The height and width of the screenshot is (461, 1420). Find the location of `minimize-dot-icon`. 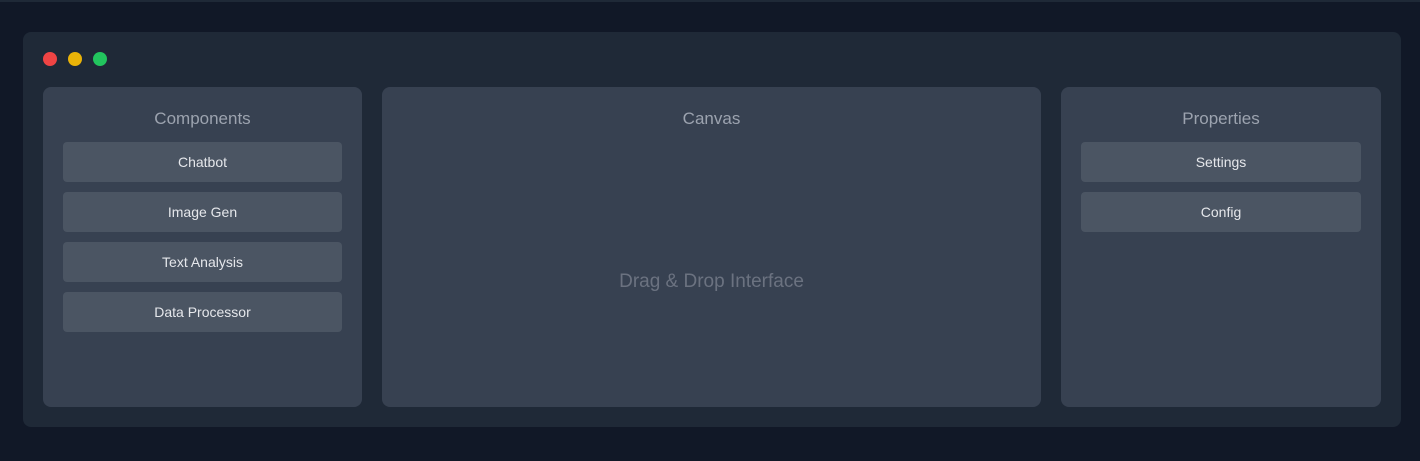

minimize-dot-icon is located at coordinates (75, 59).